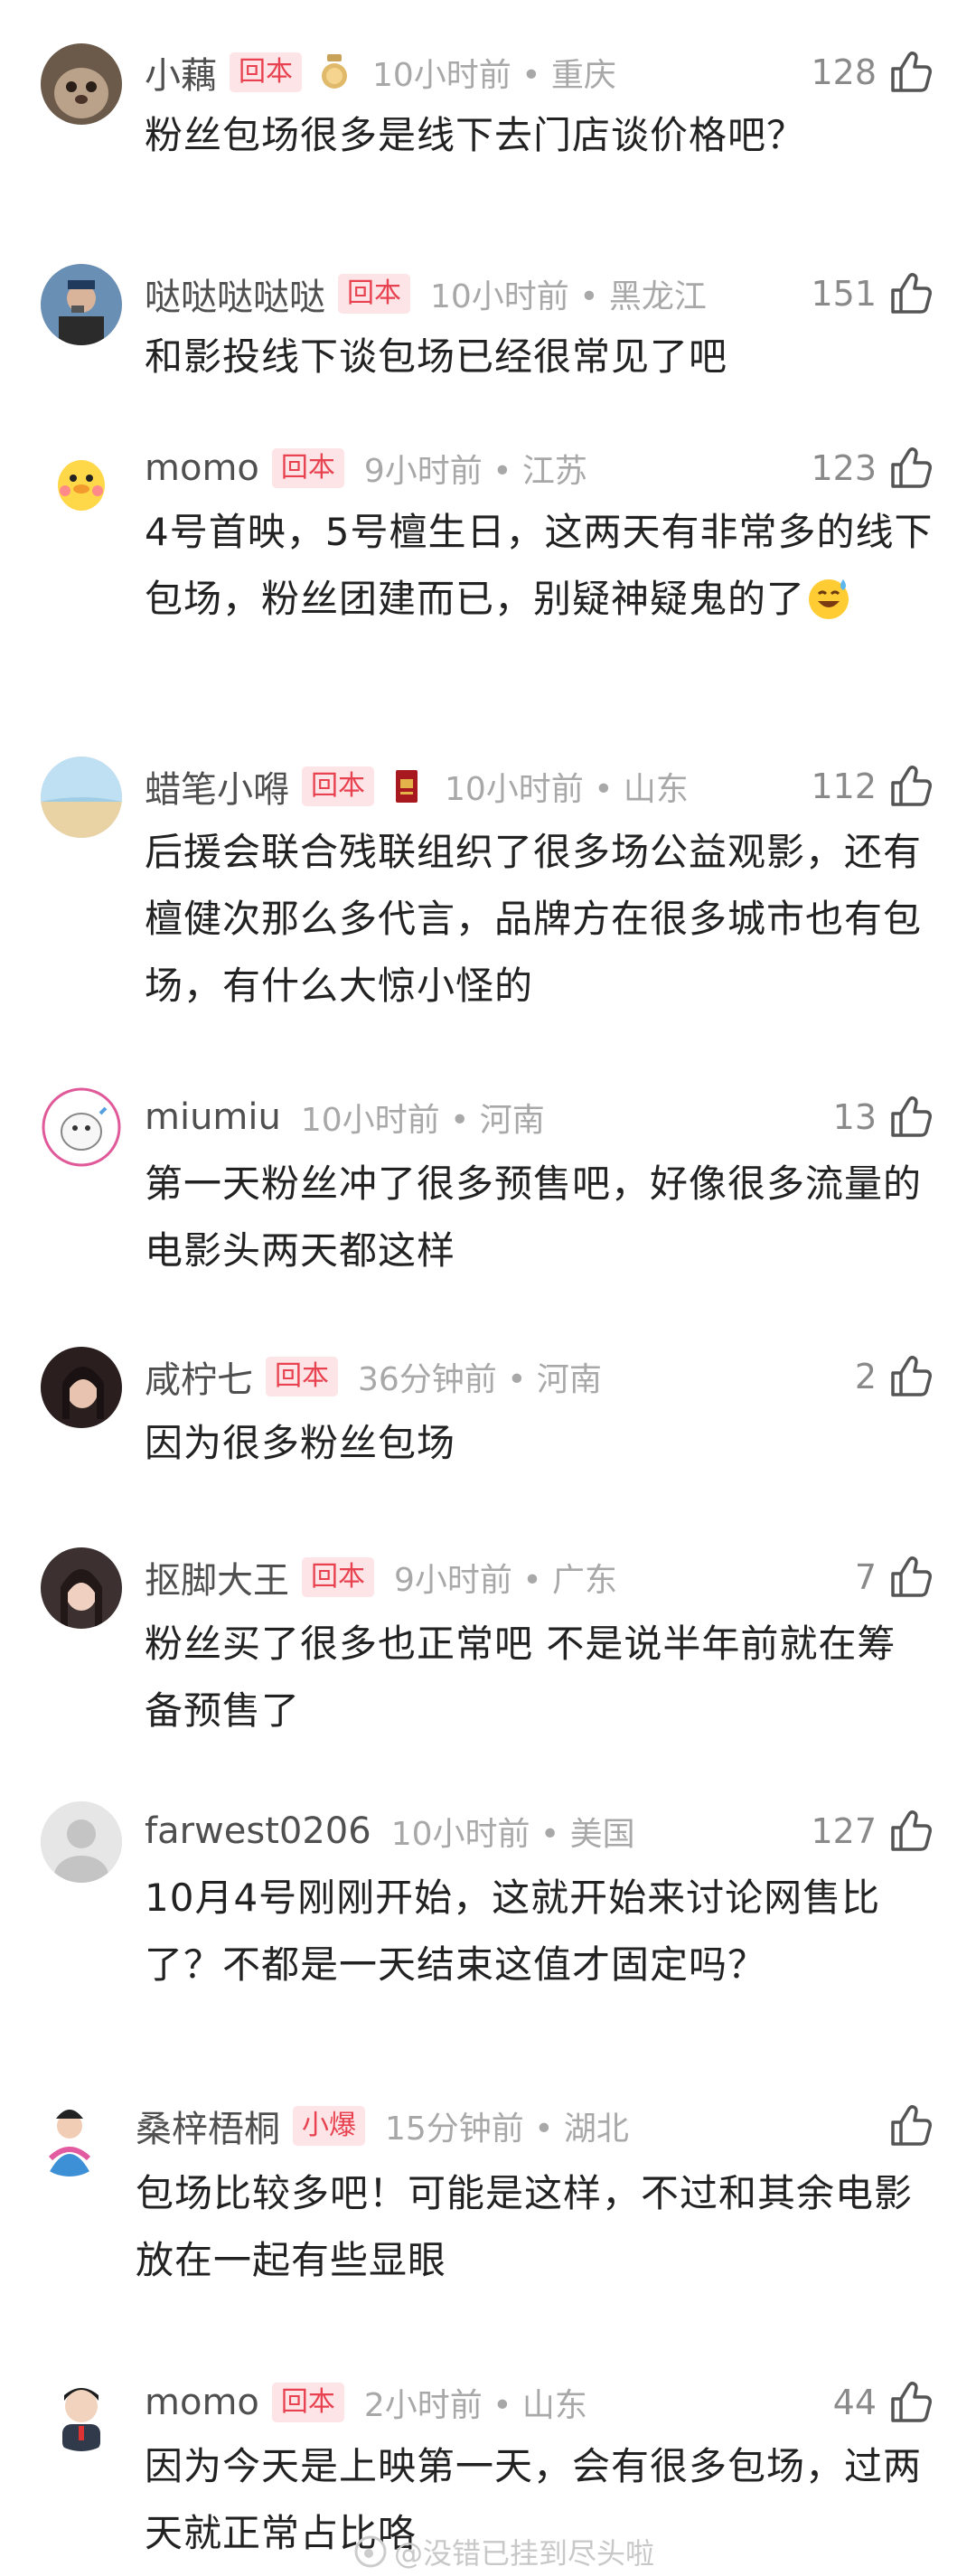  I want to click on timestamp-location: 9小时前 • 江苏, so click(475, 472).